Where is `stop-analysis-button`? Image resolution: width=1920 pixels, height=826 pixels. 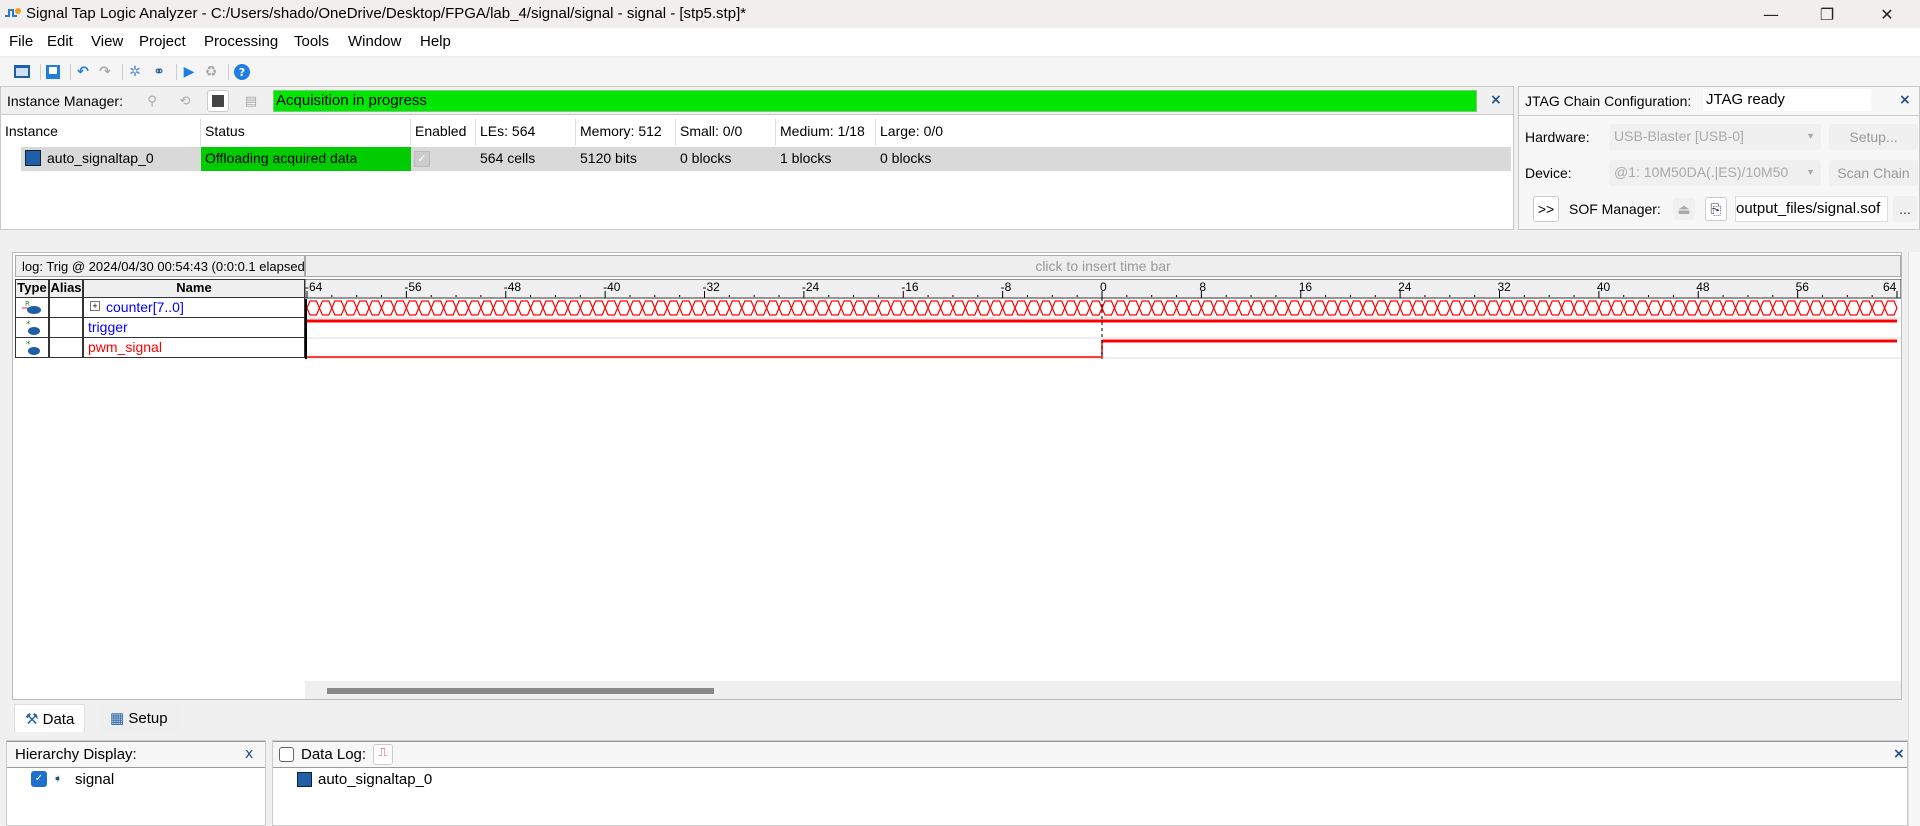
stop-analysis-button is located at coordinates (218, 101).